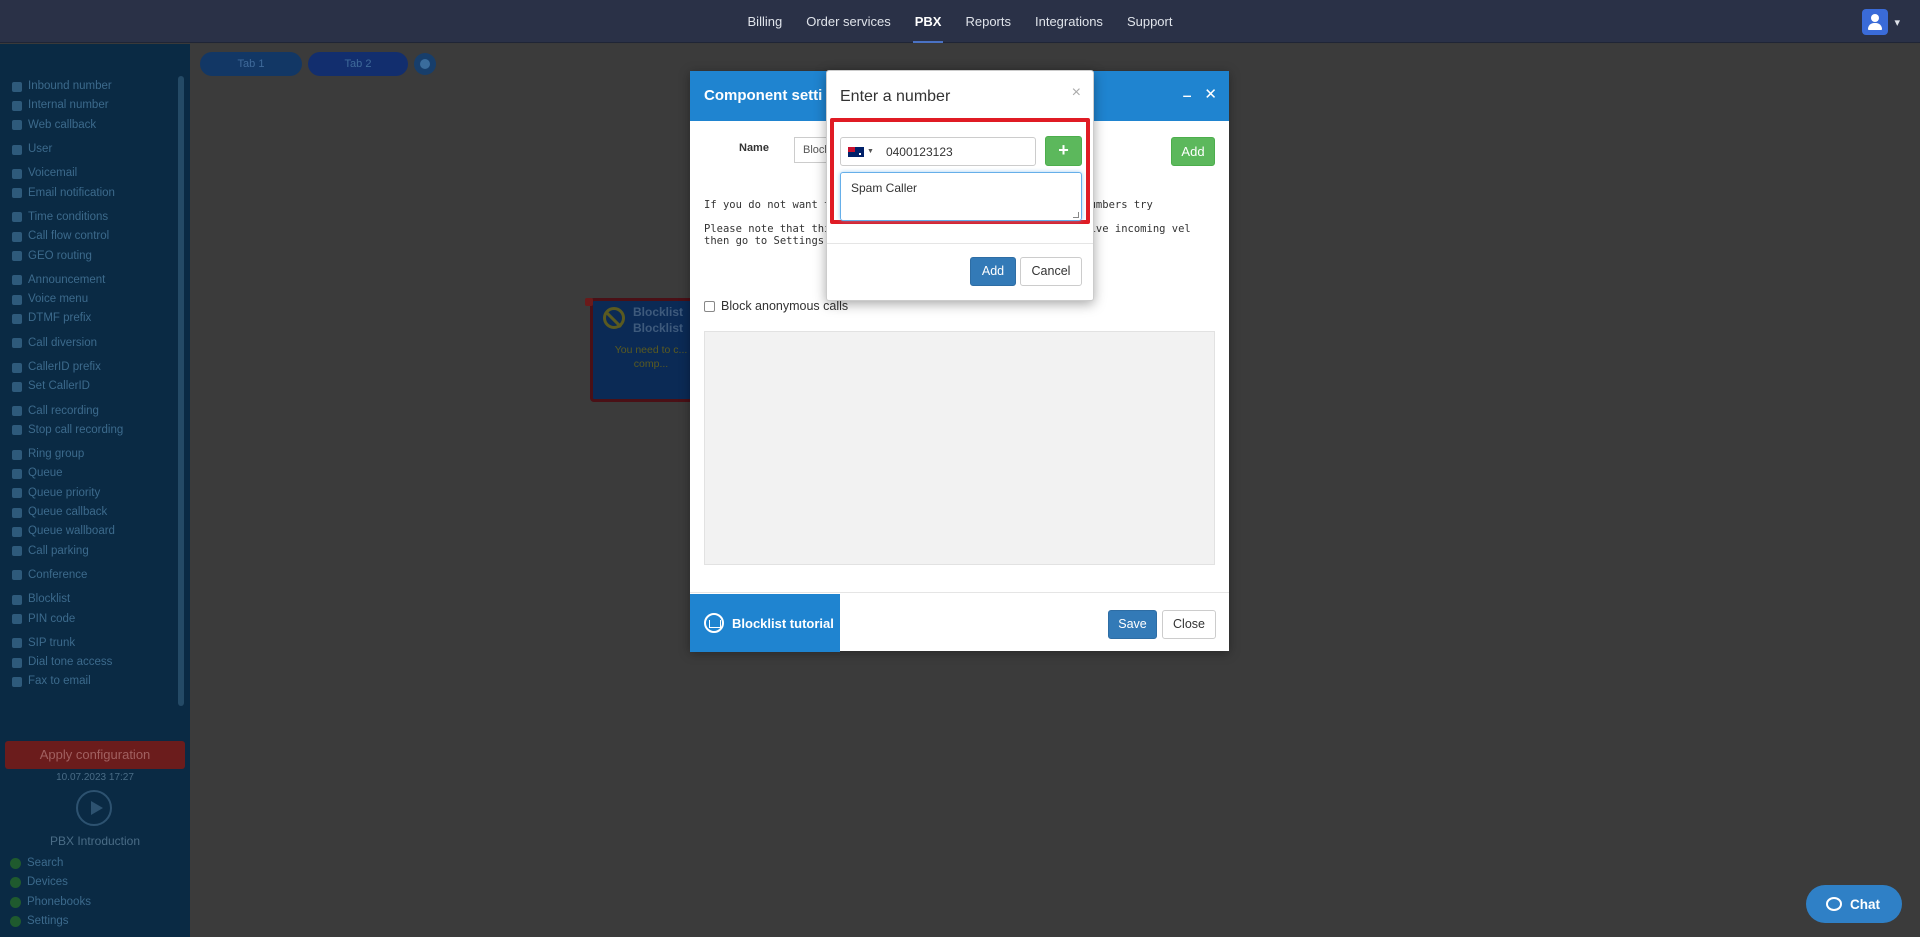 This screenshot has width=1920, height=937. Describe the element at coordinates (358, 64) in the screenshot. I see `tab-2: Tab 2` at that location.